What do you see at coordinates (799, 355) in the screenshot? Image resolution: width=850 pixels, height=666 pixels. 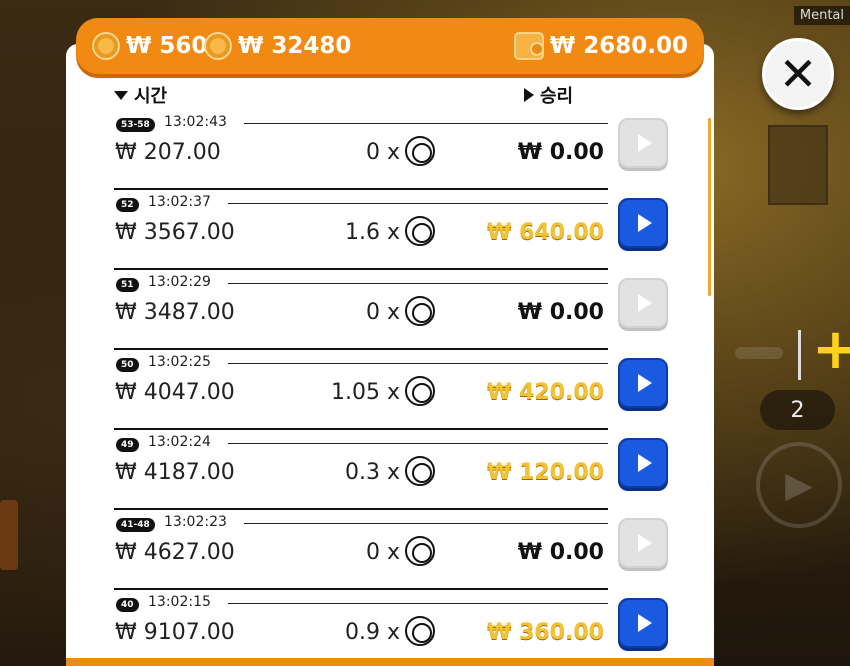 I see `stepper-divider` at bounding box center [799, 355].